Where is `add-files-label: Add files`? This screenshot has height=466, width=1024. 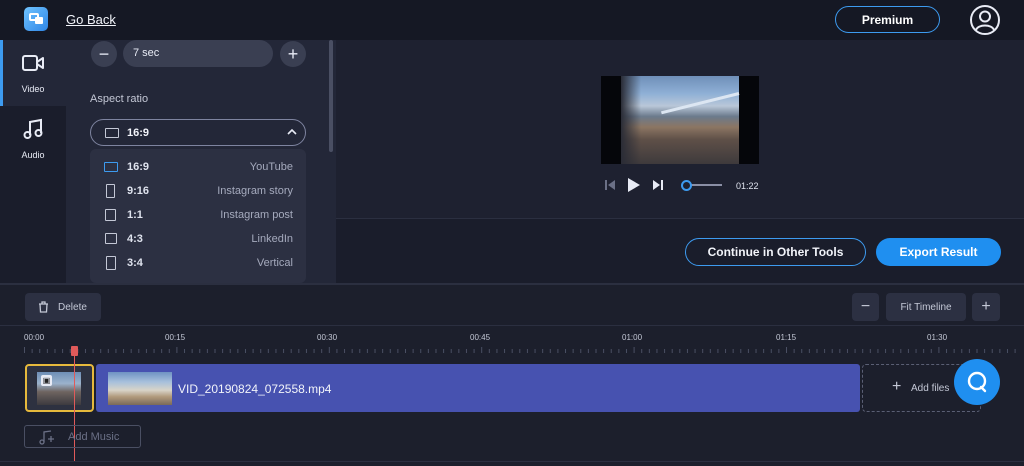
add-files-label: Add files is located at coordinates (930, 388).